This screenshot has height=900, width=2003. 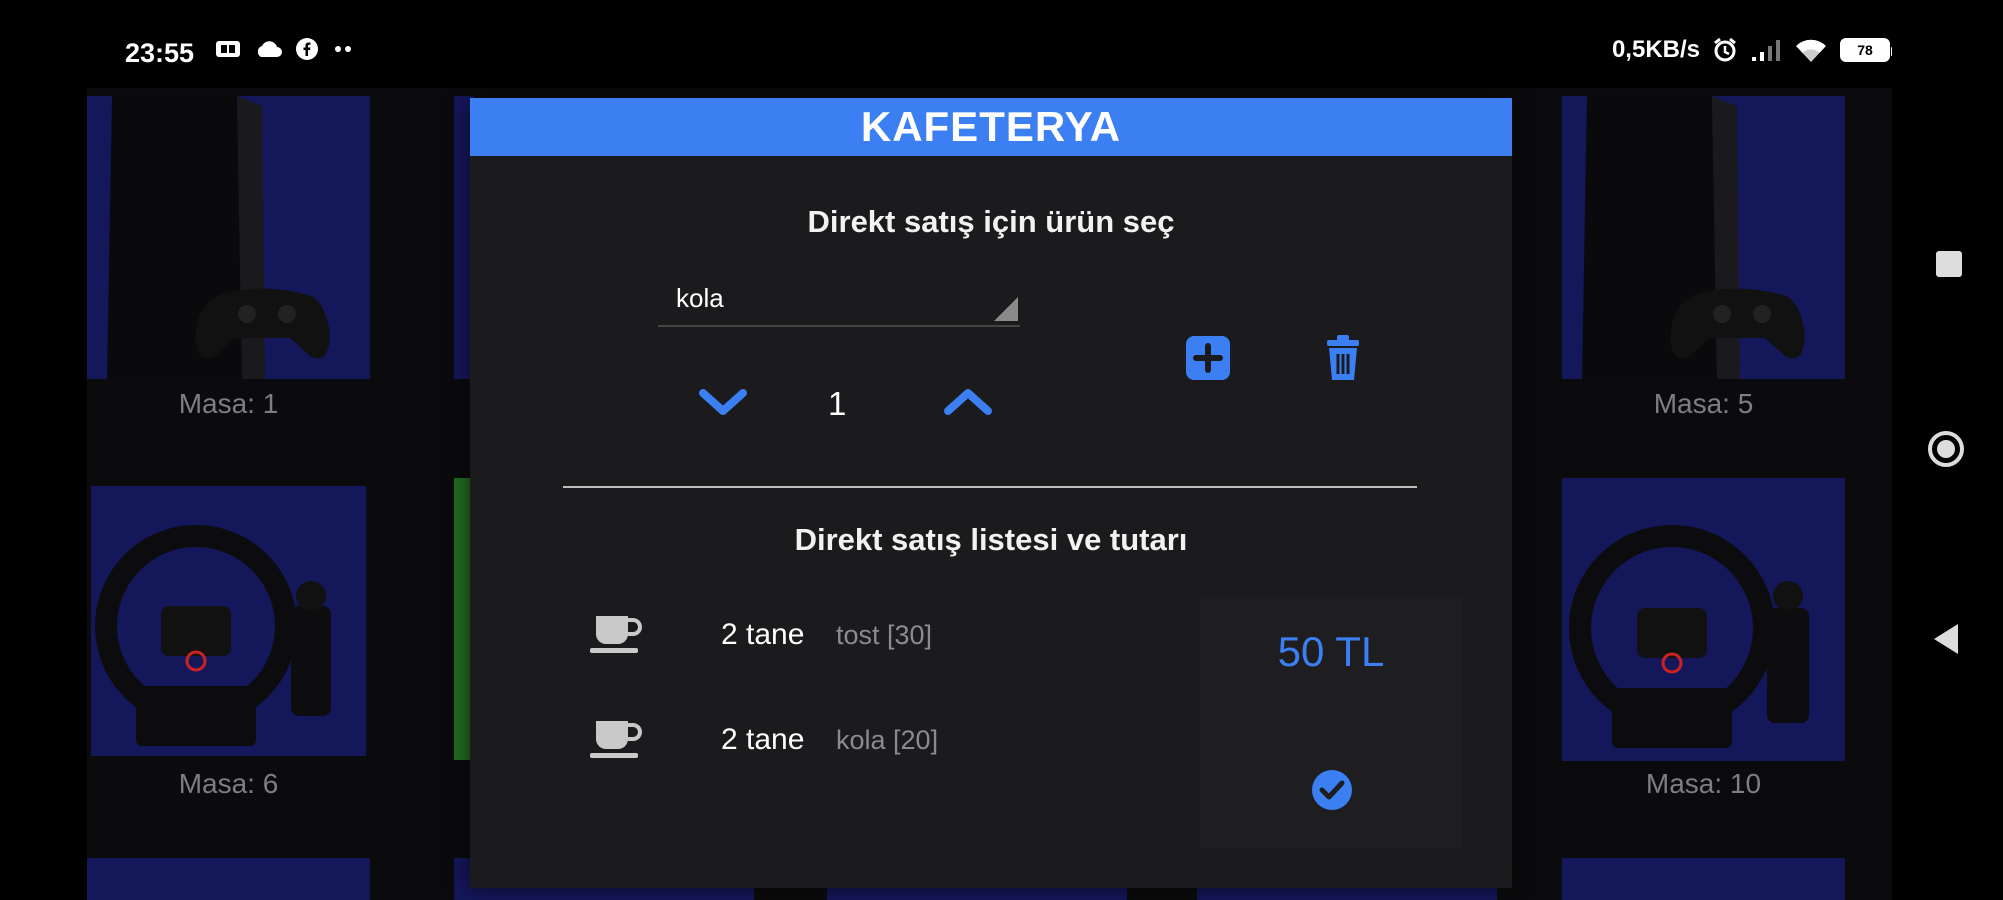 I want to click on home-button, so click(x=1946, y=449).